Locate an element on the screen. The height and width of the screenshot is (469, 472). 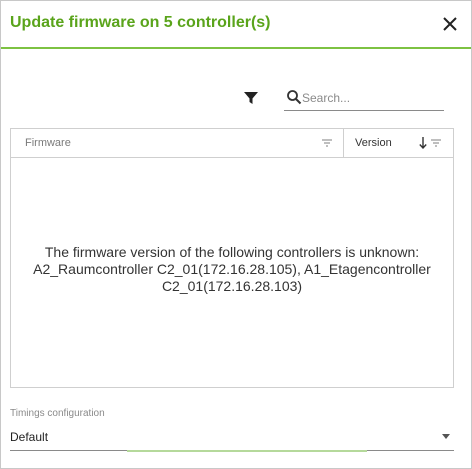
dialog-title: Update firmware on 5 controller(s) is located at coordinates (140, 22).